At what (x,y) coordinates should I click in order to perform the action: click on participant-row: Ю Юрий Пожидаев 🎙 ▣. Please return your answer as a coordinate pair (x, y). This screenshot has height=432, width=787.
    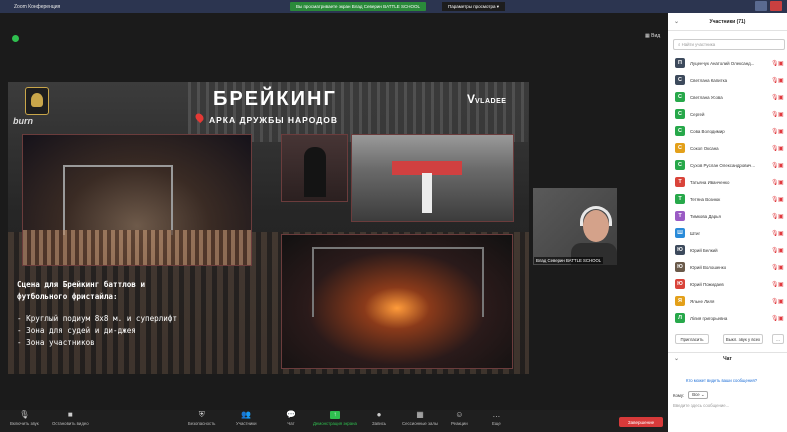
    Looking at the image, I should click on (727, 284).